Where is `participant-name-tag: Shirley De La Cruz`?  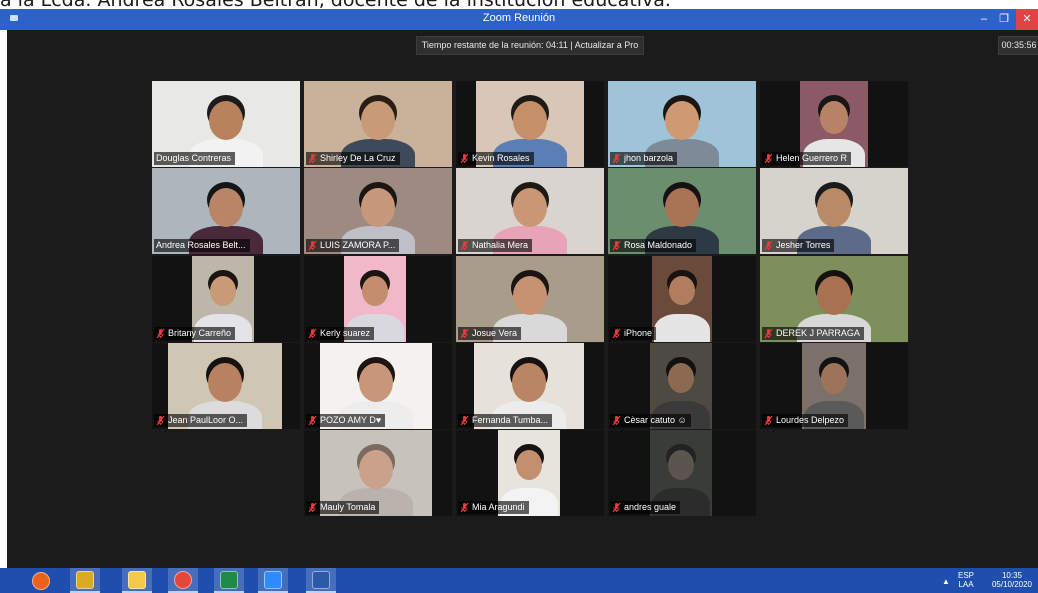 participant-name-tag: Shirley De La Cruz is located at coordinates (353, 158).